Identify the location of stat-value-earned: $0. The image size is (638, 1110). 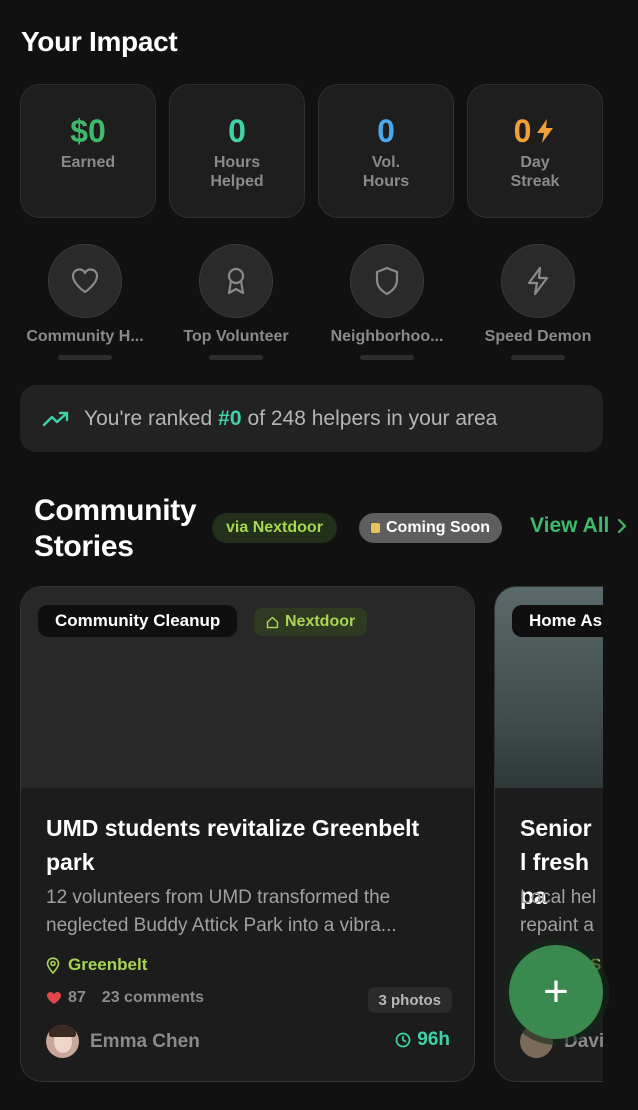
(88, 131).